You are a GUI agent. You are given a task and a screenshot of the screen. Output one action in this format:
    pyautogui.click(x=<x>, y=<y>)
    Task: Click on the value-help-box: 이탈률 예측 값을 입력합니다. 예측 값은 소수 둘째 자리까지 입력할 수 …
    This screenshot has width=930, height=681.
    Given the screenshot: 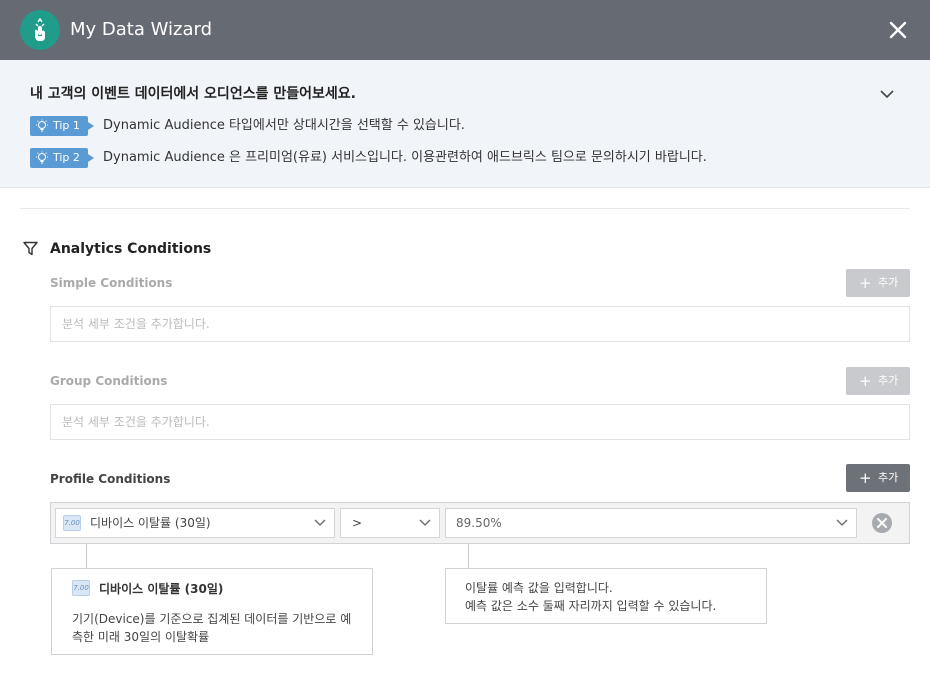 What is the action you would take?
    pyautogui.click(x=606, y=596)
    